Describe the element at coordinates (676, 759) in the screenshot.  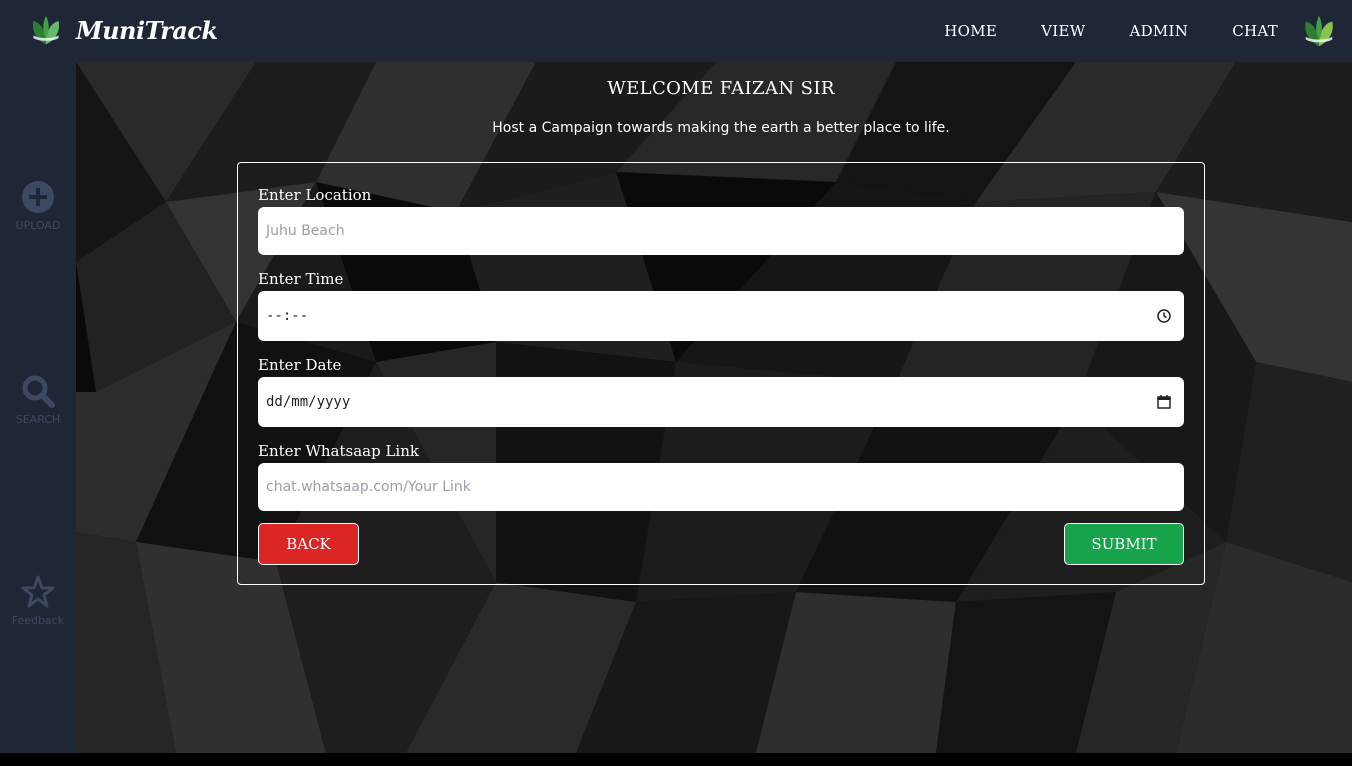
I see `bottom-strip` at that location.